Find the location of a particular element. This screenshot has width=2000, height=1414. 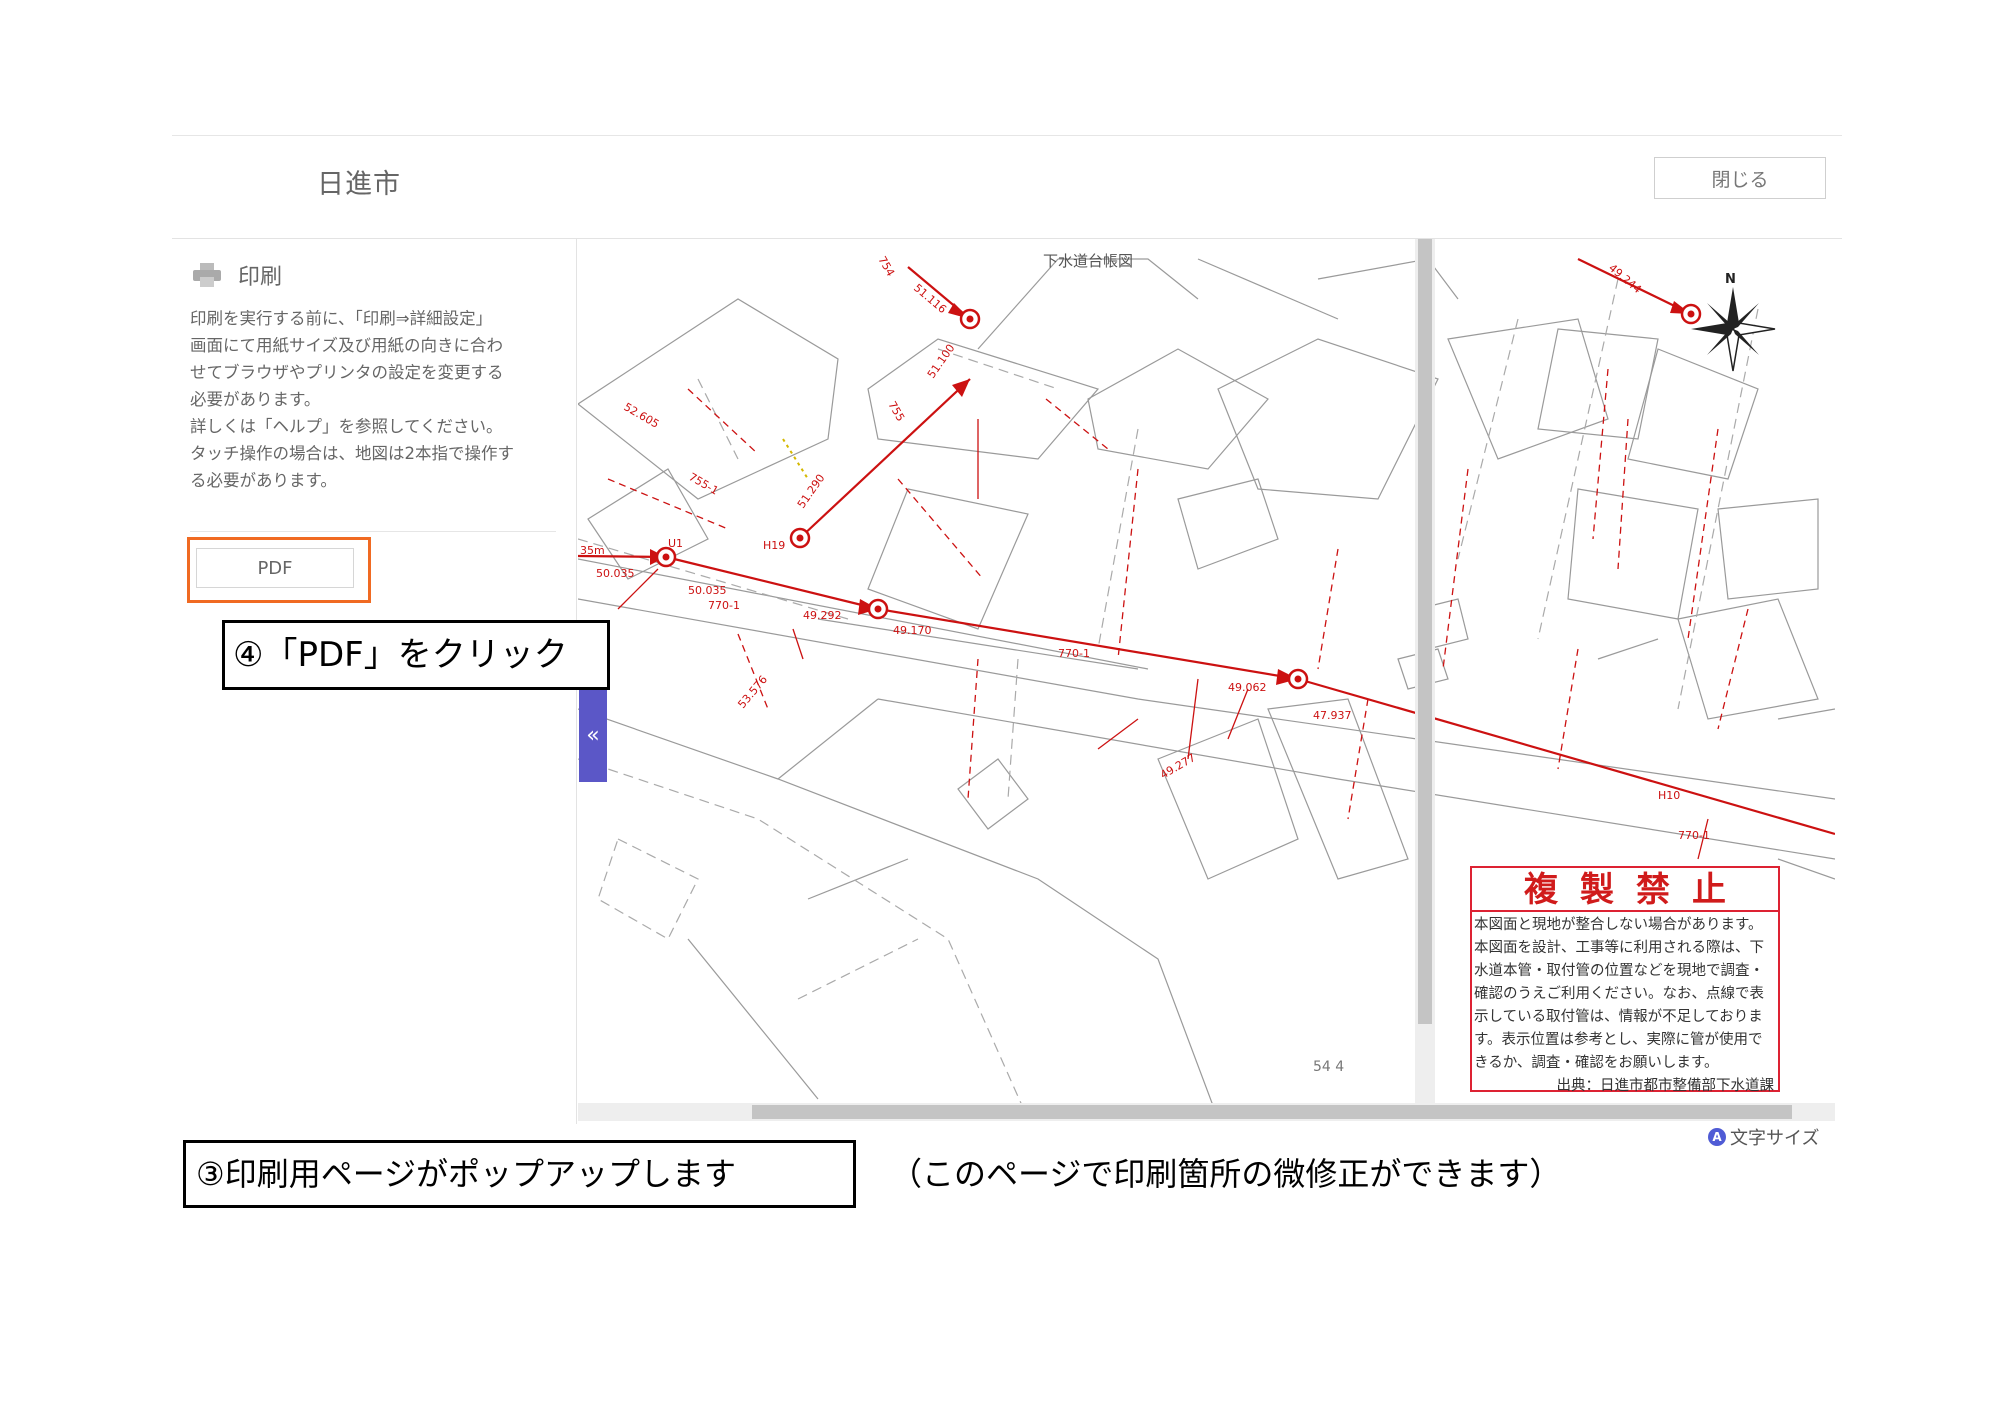

close-button: 閉じる is located at coordinates (1740, 178).